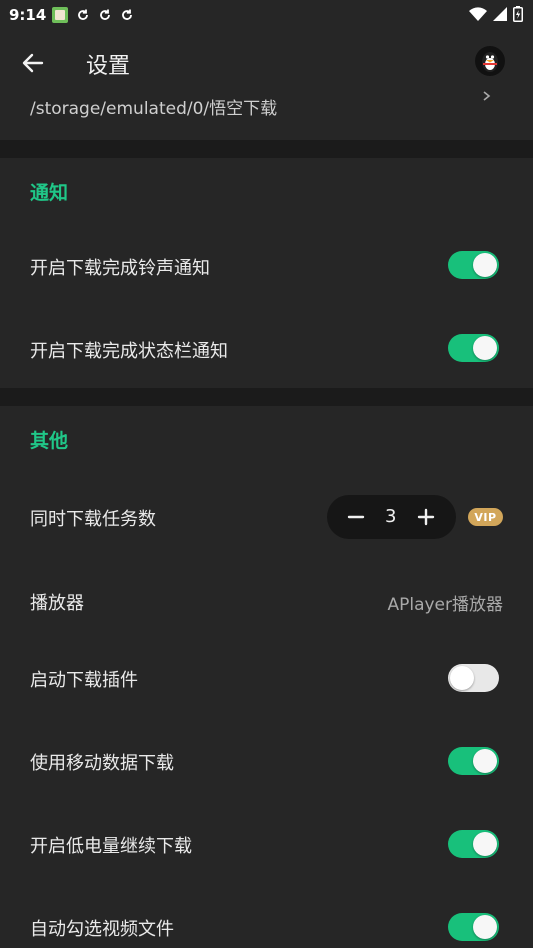  What do you see at coordinates (108, 66) in the screenshot?
I see `page-title: 设置` at bounding box center [108, 66].